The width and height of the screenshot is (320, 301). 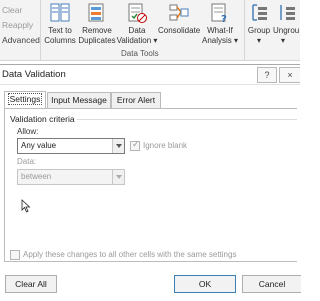 What do you see at coordinates (258, 40) in the screenshot?
I see `group-dropdown-label: ▾` at bounding box center [258, 40].